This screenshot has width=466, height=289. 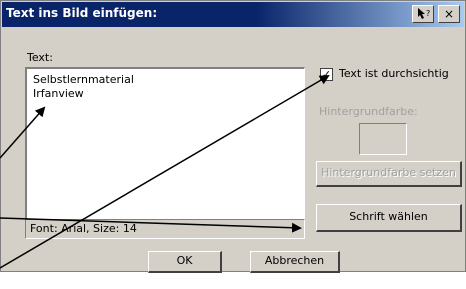 I want to click on context-help-icon-glyph: ?, so click(x=424, y=13).